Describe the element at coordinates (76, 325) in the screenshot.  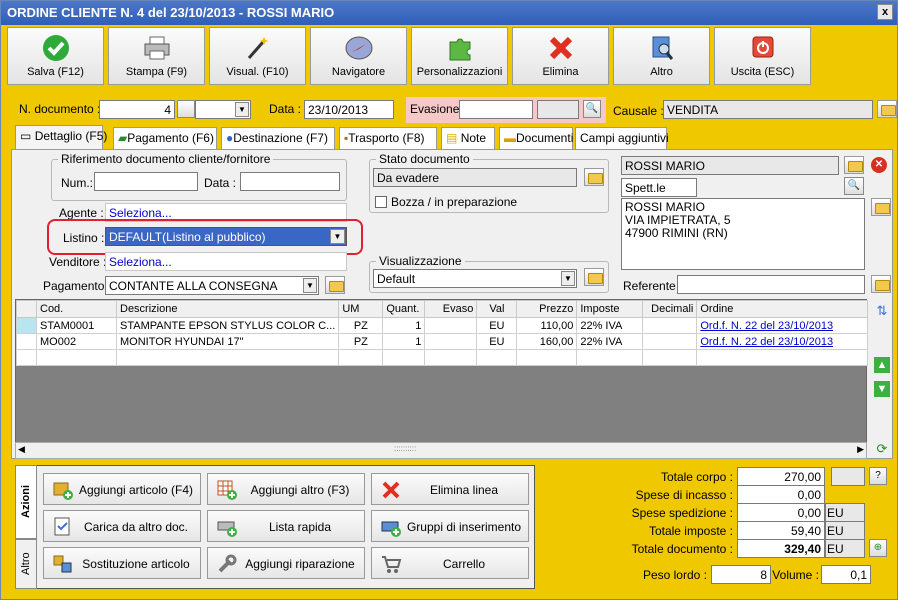
I see `table-cell: STAM0001` at that location.